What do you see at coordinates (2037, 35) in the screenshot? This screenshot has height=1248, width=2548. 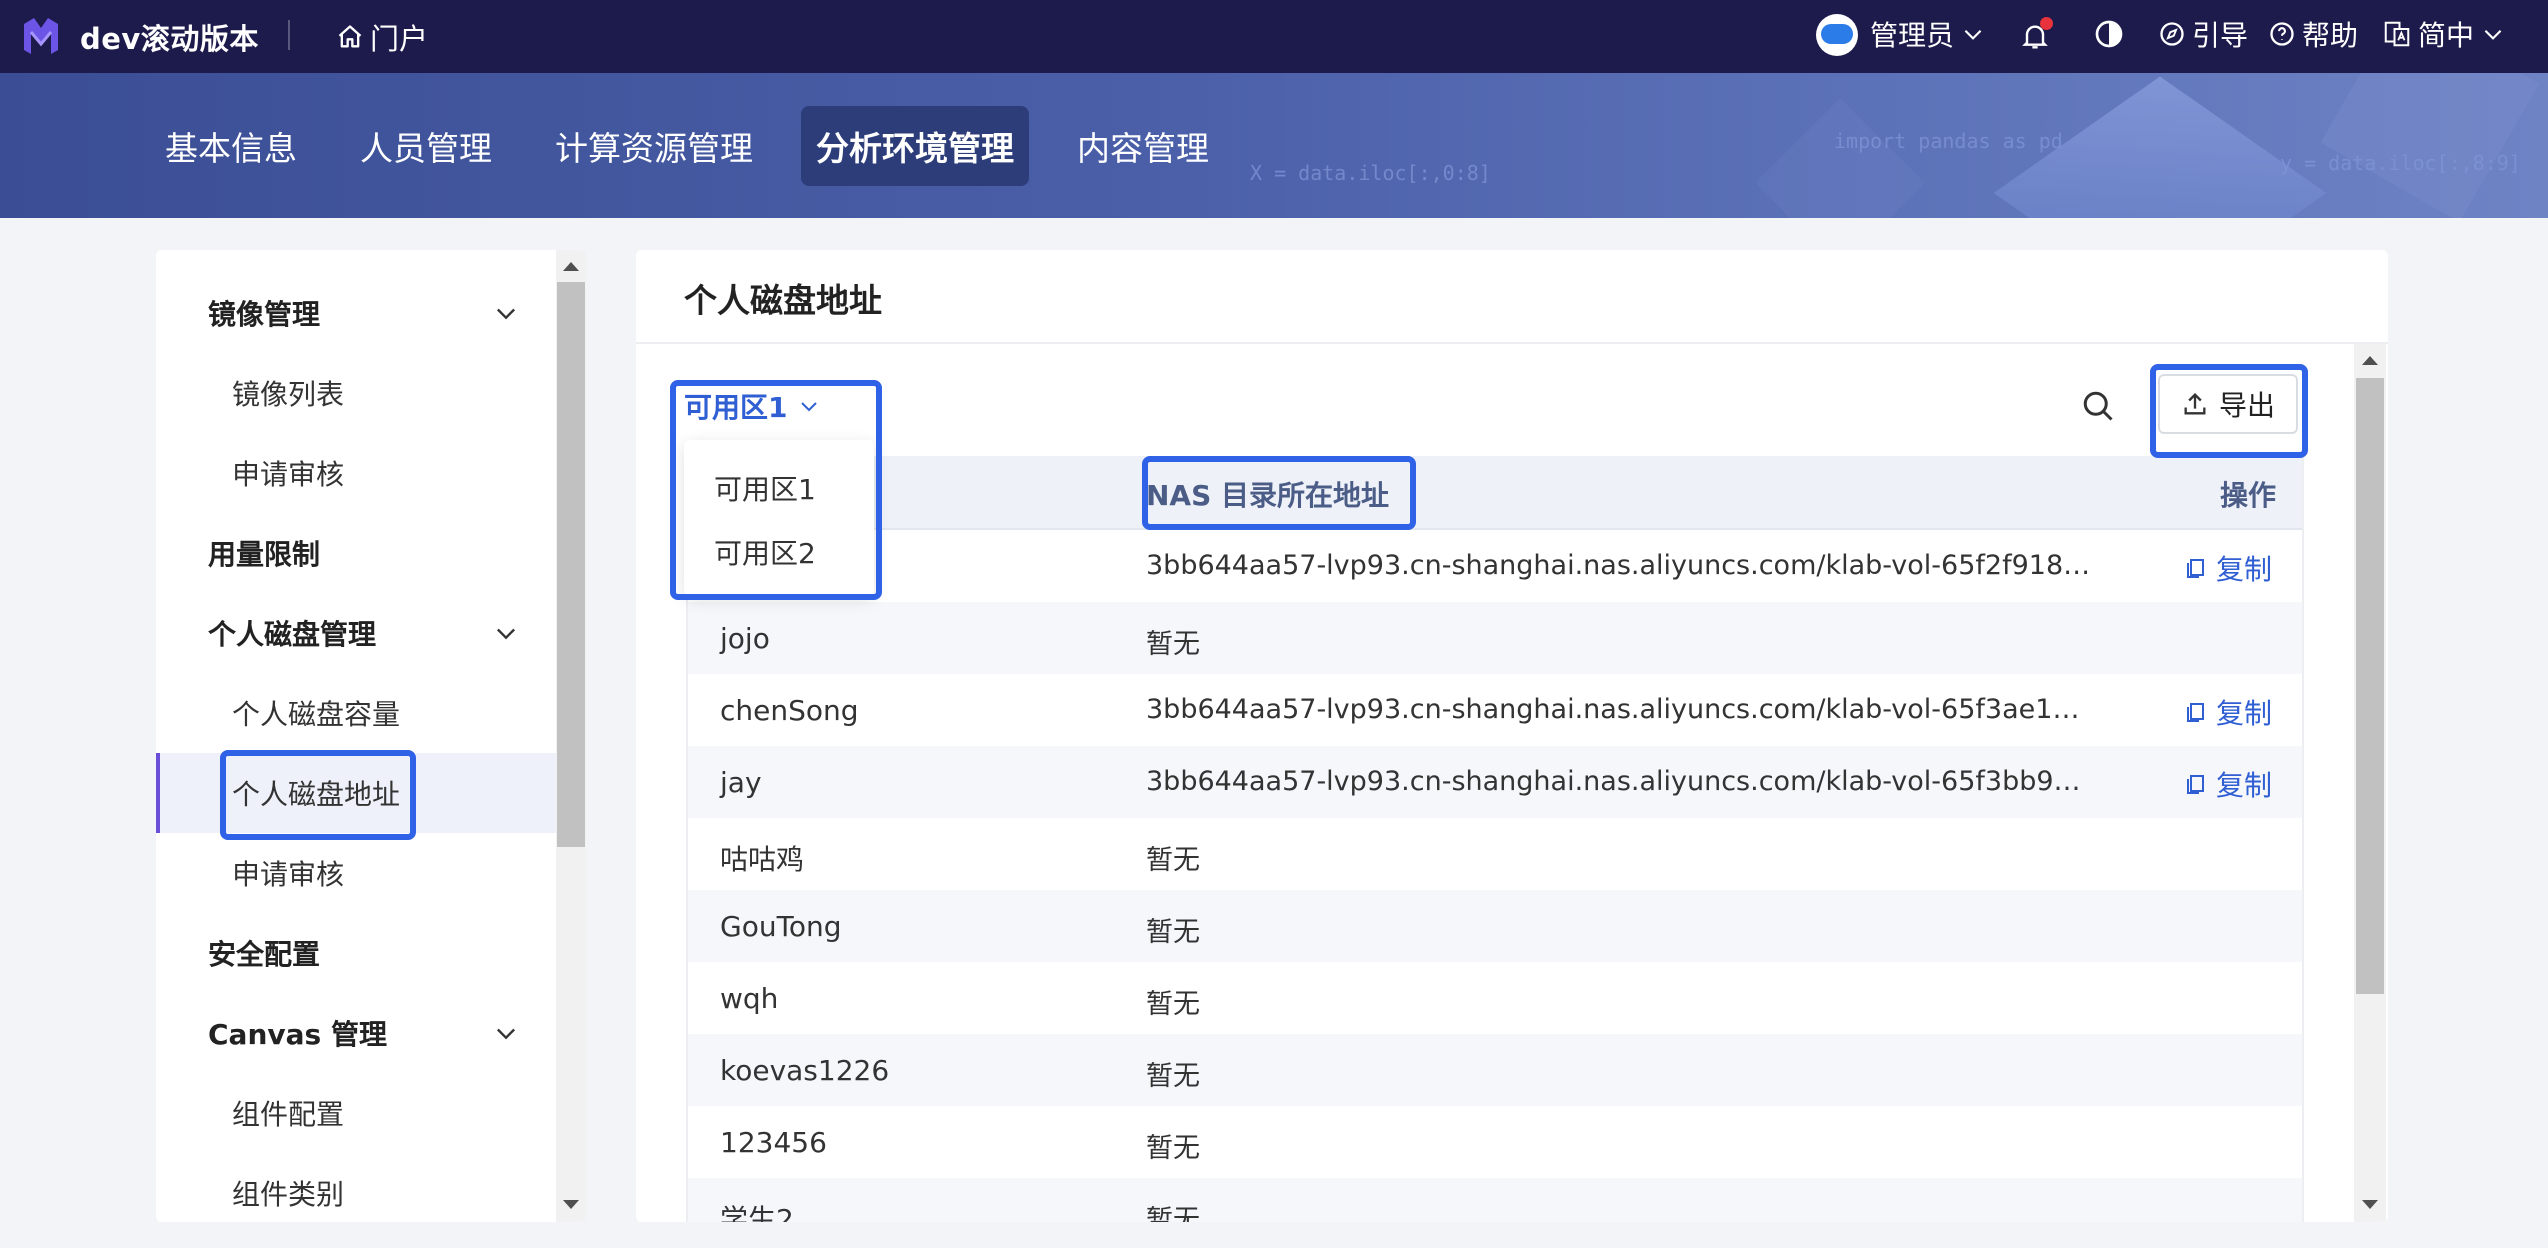 I see `notification-button` at bounding box center [2037, 35].